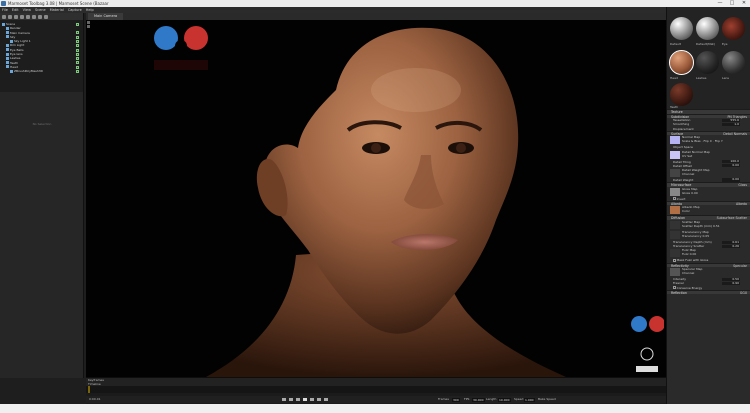  I want to click on section-reflection: Reflection GGX, so click(708, 292).